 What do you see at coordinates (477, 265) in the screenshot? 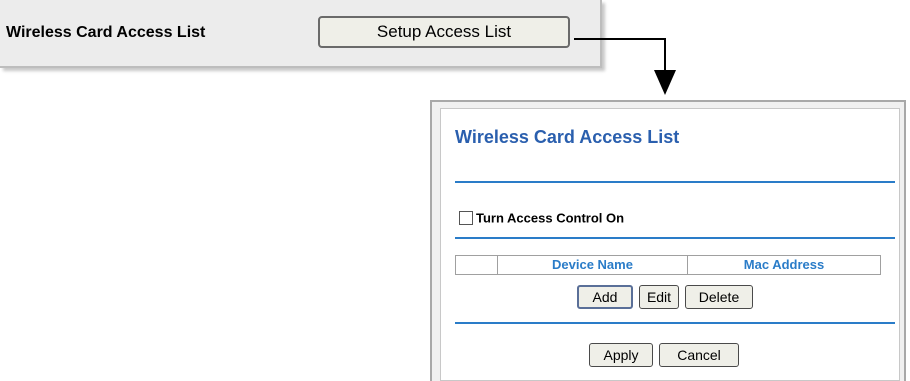
I see `table-header-select` at bounding box center [477, 265].